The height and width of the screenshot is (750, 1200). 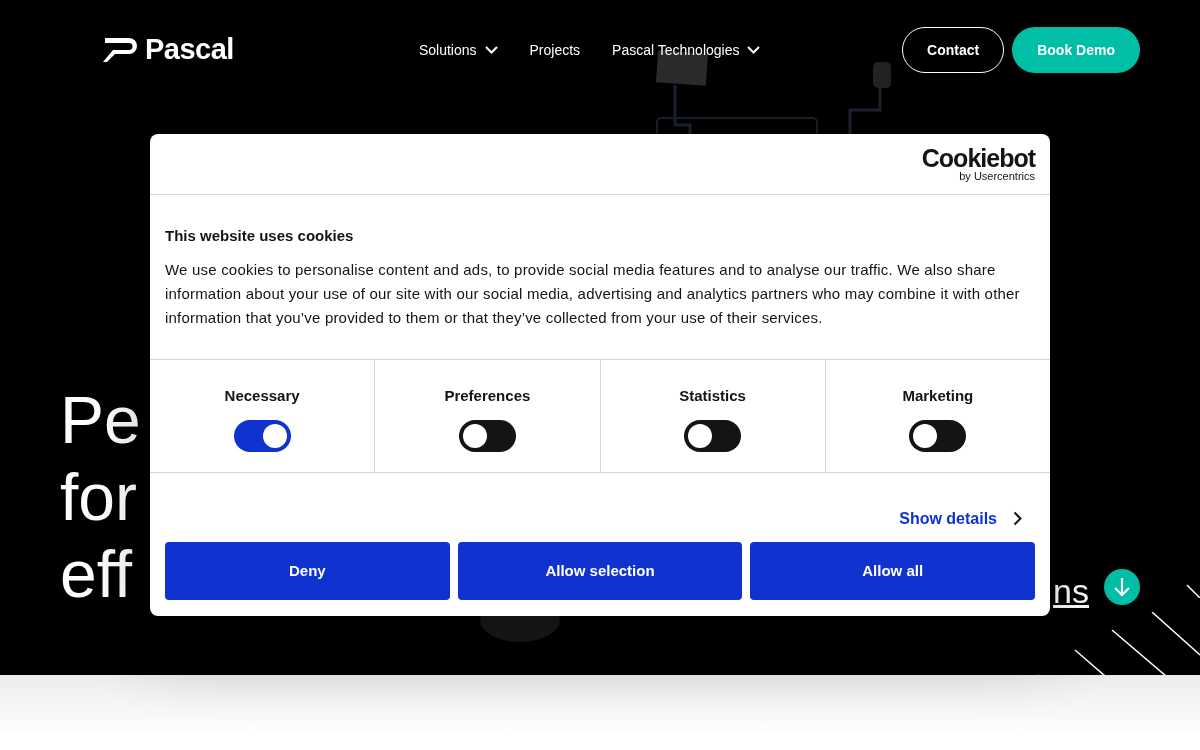 I want to click on category-label: Marketing, so click(x=938, y=396).